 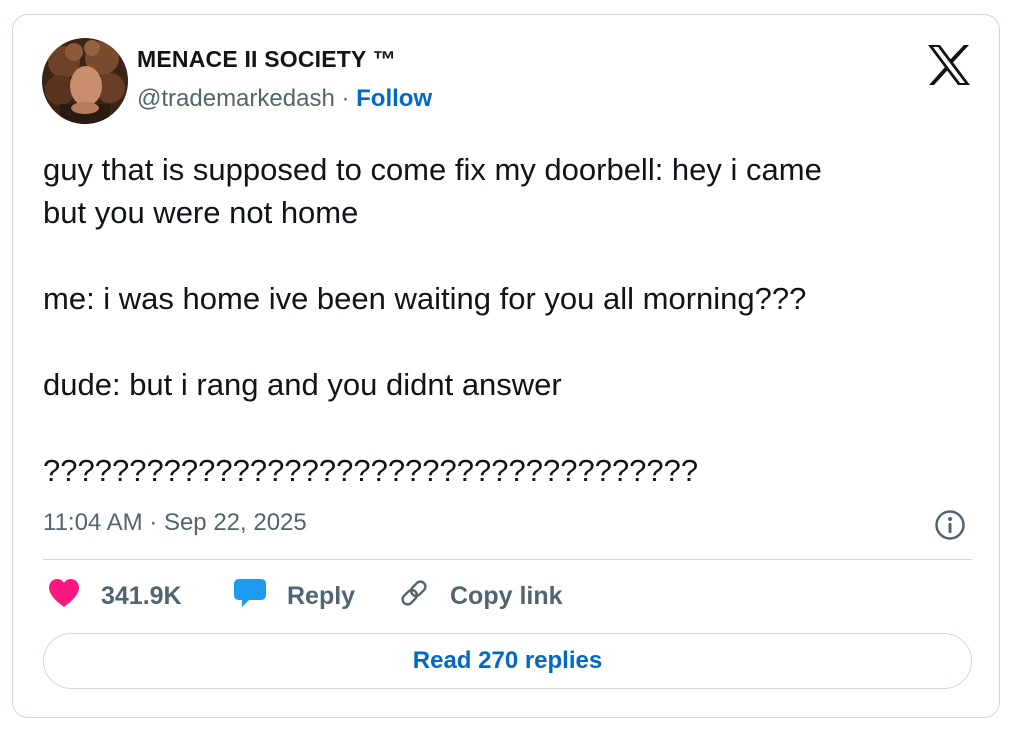 I want to click on reply-label: Reply, so click(x=321, y=595).